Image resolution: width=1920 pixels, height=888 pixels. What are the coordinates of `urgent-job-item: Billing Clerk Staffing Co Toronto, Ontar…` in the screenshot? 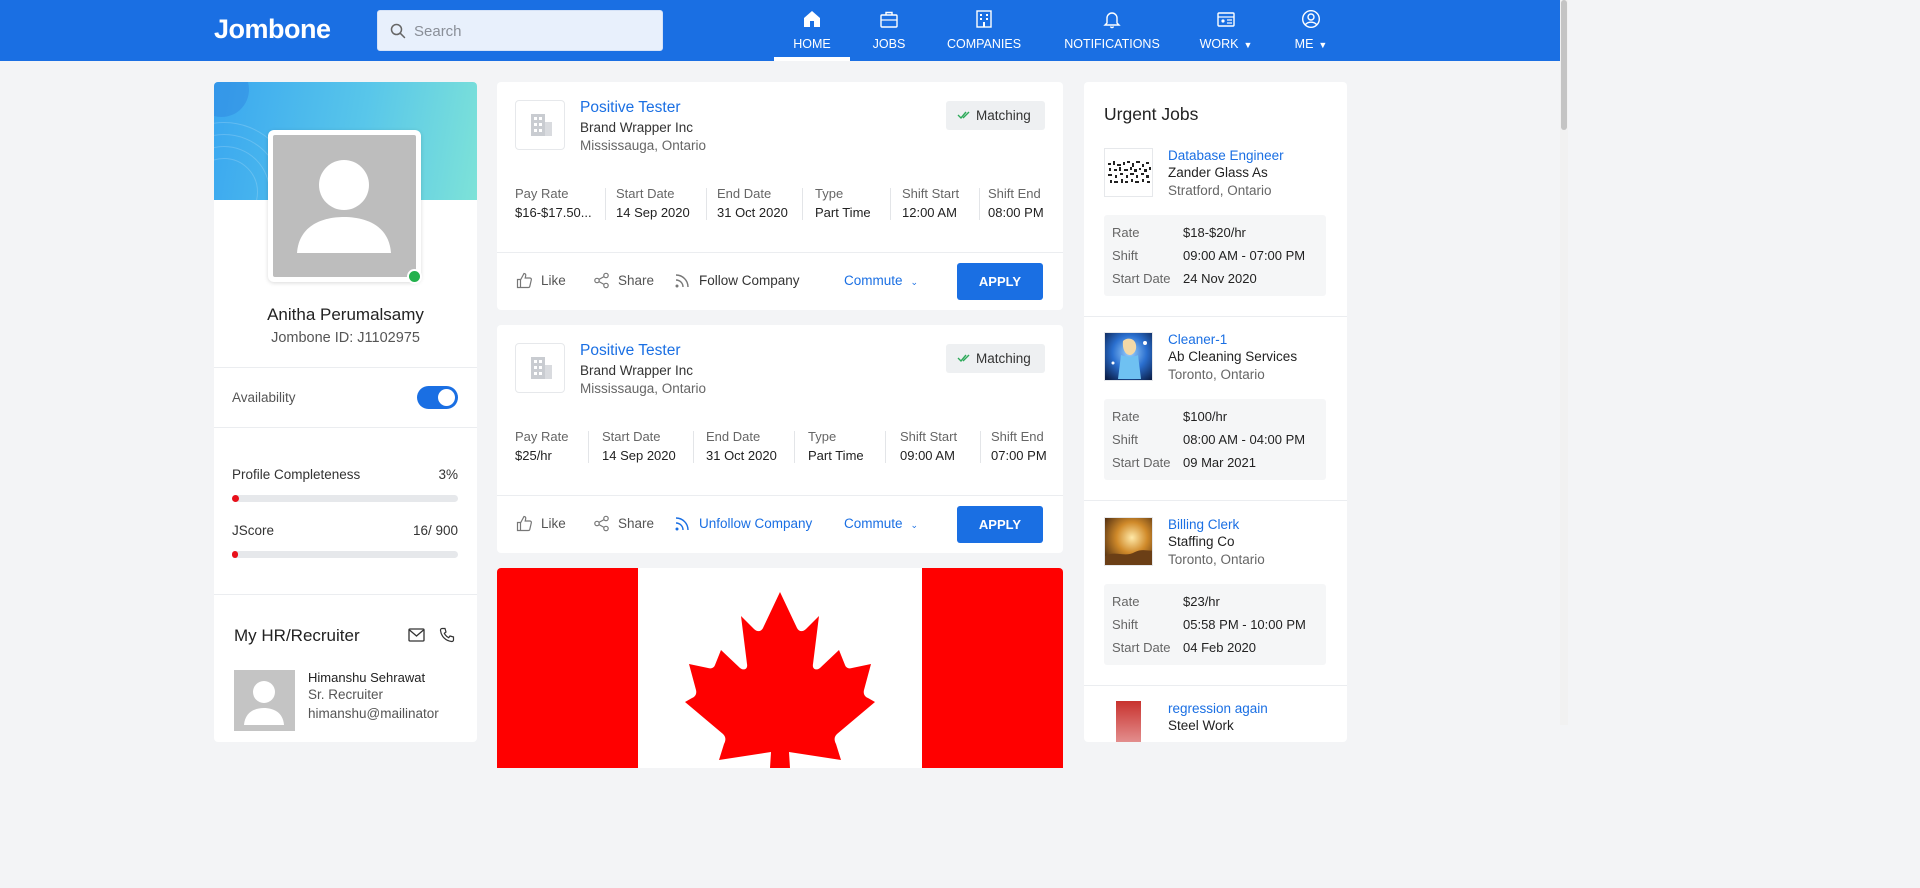 It's located at (1215, 601).